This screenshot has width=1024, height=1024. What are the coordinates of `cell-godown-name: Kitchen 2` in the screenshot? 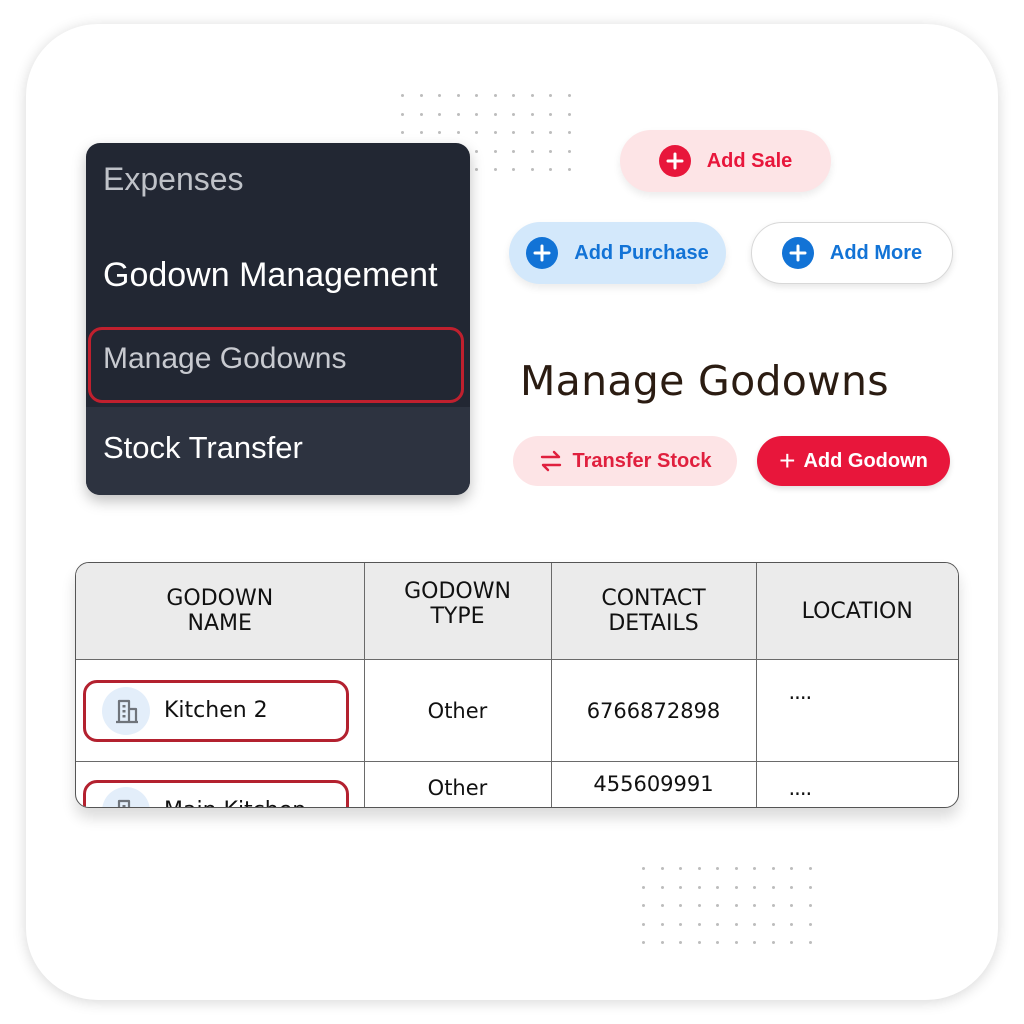 It's located at (220, 710).